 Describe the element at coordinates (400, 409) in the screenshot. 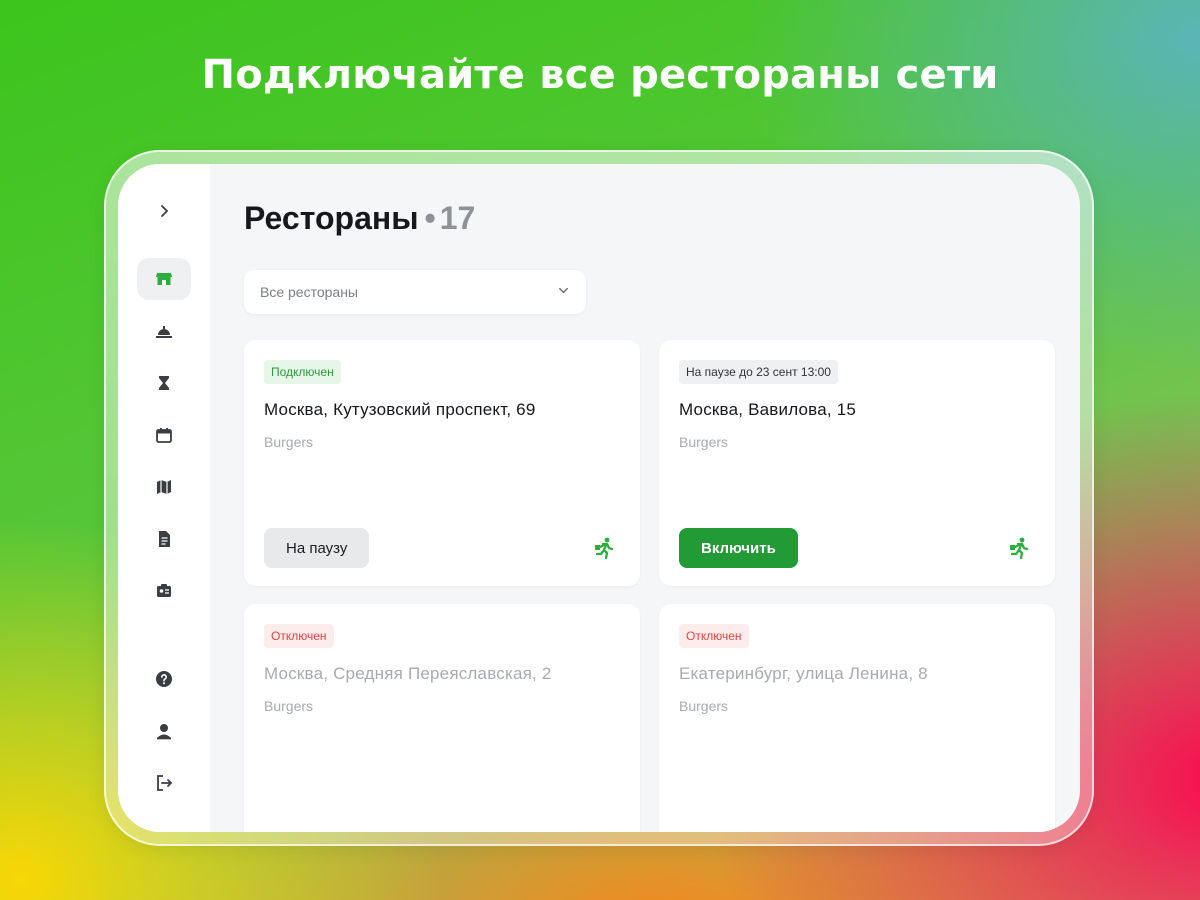

I see `restaurant-address: Москва, Кутузовский проспект, 69` at that location.